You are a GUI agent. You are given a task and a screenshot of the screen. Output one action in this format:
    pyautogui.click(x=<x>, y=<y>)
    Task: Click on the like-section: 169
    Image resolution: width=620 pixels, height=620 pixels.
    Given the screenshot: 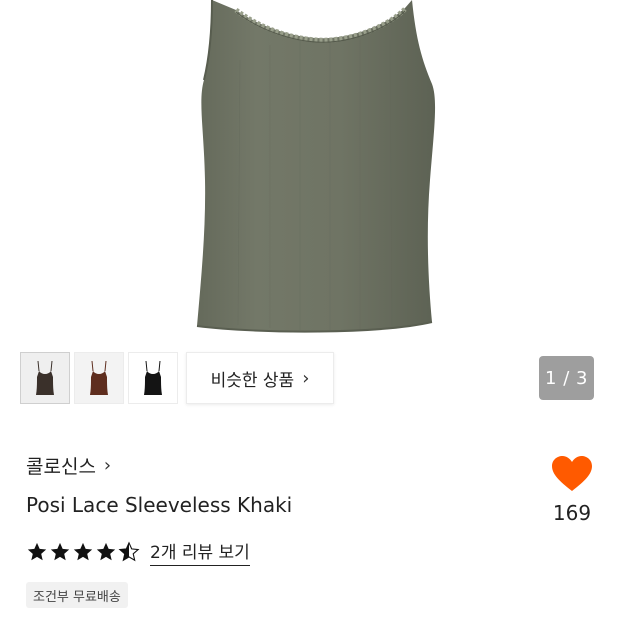 What is the action you would take?
    pyautogui.click(x=572, y=490)
    